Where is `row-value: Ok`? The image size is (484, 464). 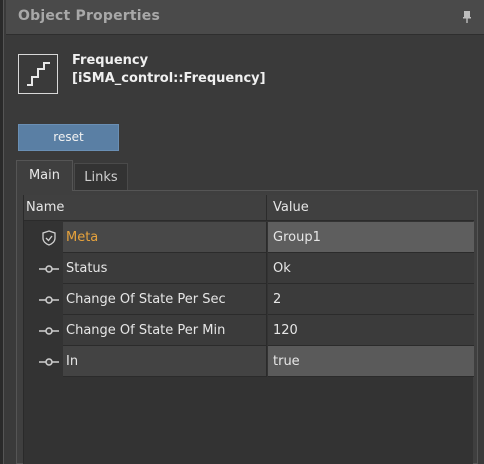
row-value: Ok is located at coordinates (371, 268).